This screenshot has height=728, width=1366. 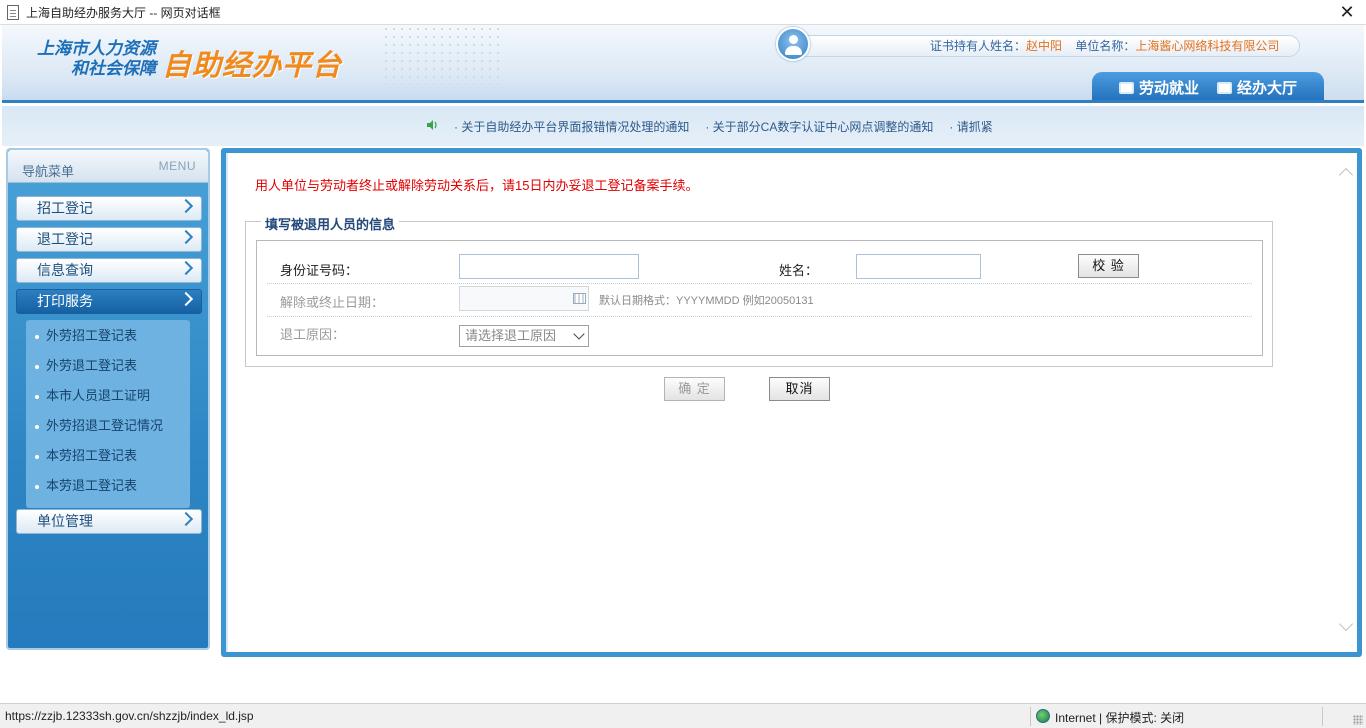 What do you see at coordinates (109, 301) in the screenshot?
I see `sidebar-item-print-service: 打印服务` at bounding box center [109, 301].